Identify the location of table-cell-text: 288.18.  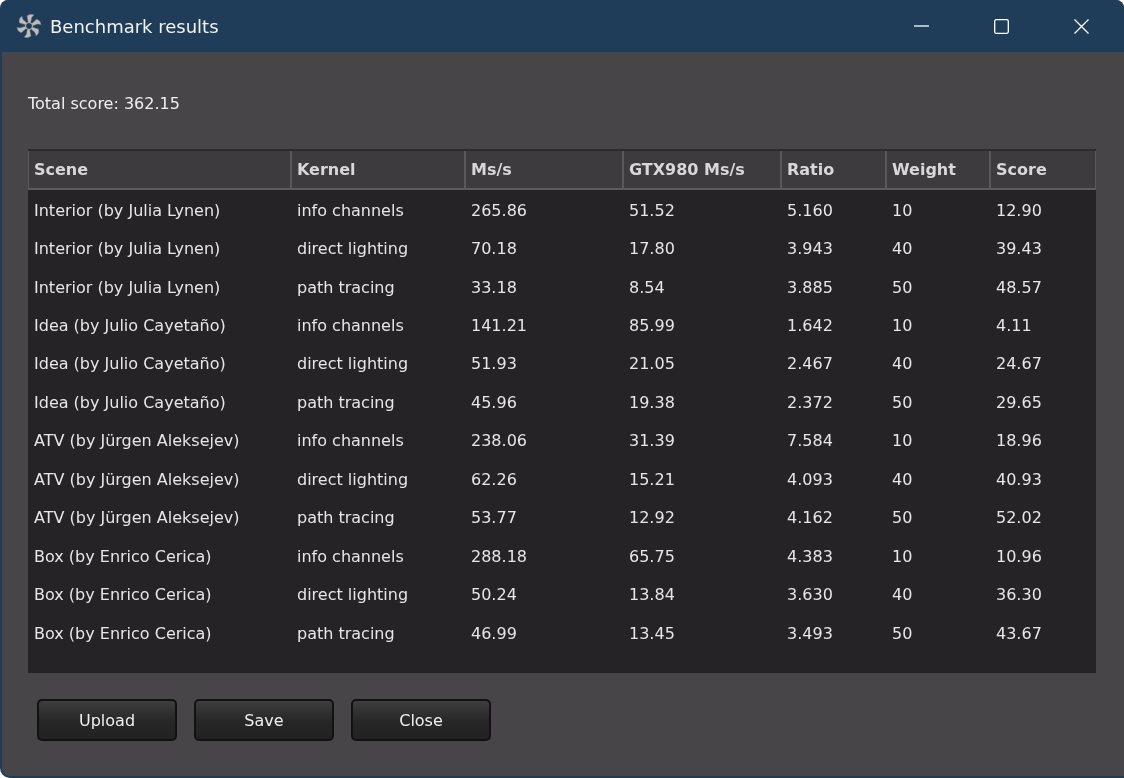
(498, 556).